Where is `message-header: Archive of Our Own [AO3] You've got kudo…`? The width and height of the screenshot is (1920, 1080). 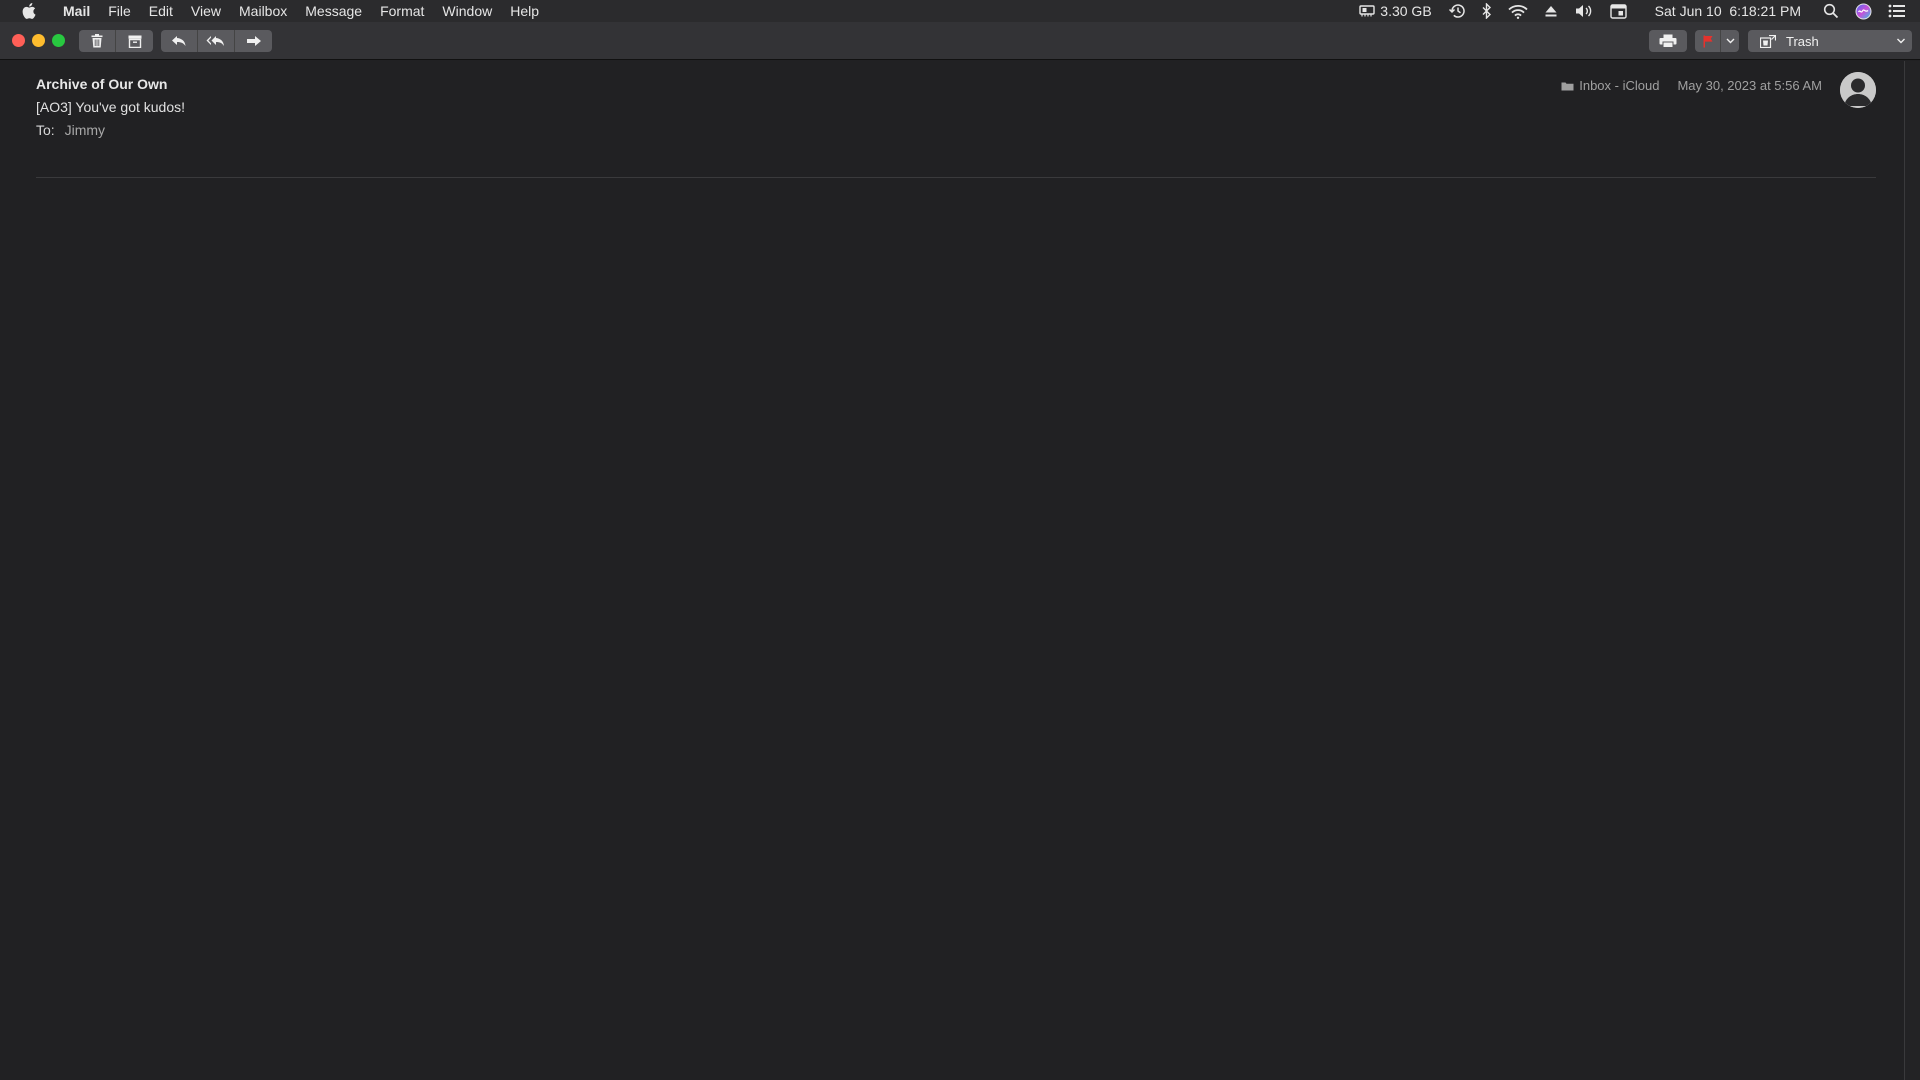
message-header: Archive of Our Own [AO3] You've got kudo… is located at coordinates (956, 125).